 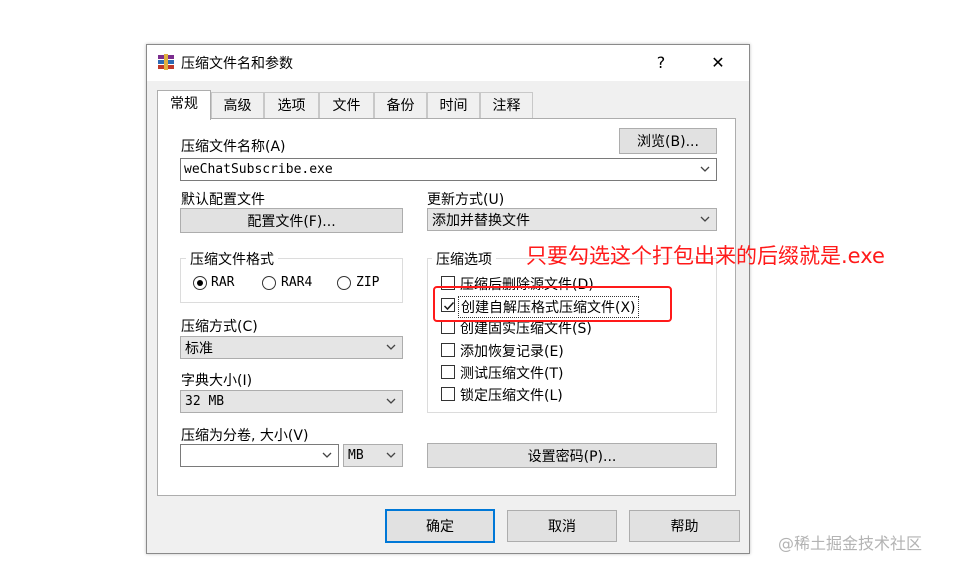 I want to click on archive-name-combobox: weChatSubscribe.exe, so click(x=448, y=169).